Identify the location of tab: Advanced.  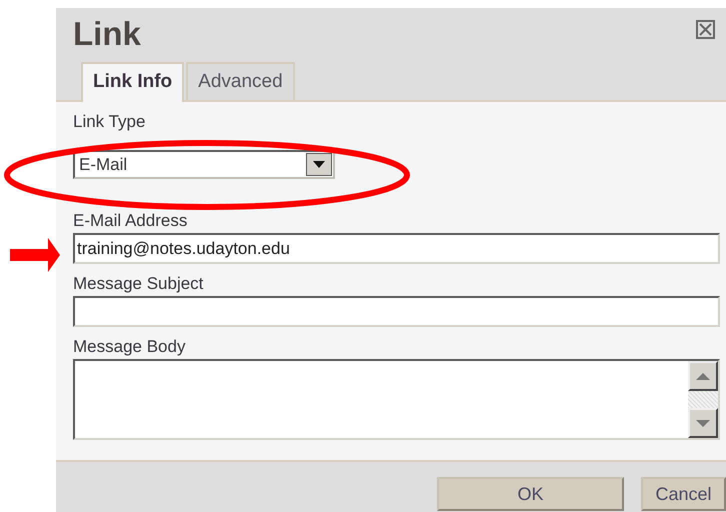
(240, 81).